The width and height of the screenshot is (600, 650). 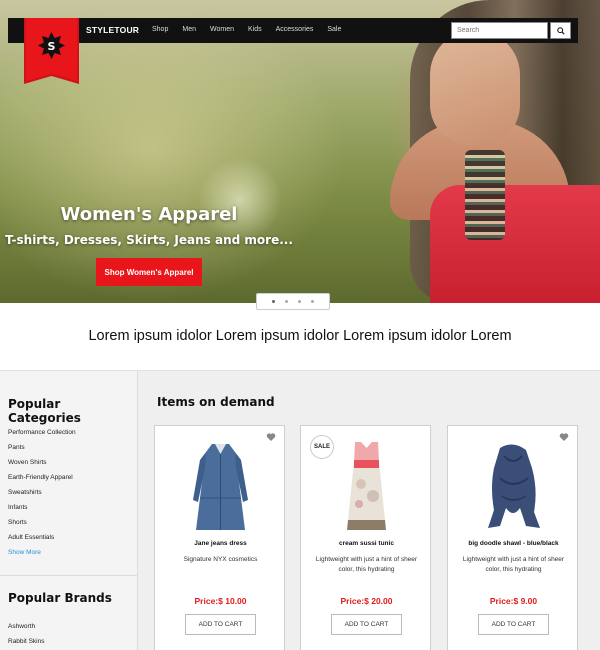 What do you see at coordinates (42, 537) in the screenshot?
I see `category-item: Adult Essentials` at bounding box center [42, 537].